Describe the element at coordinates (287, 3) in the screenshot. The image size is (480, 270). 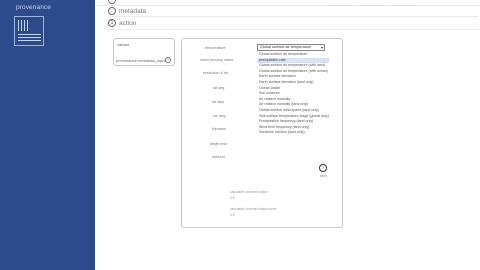
I see `top-strip: ··· ··· ···` at that location.